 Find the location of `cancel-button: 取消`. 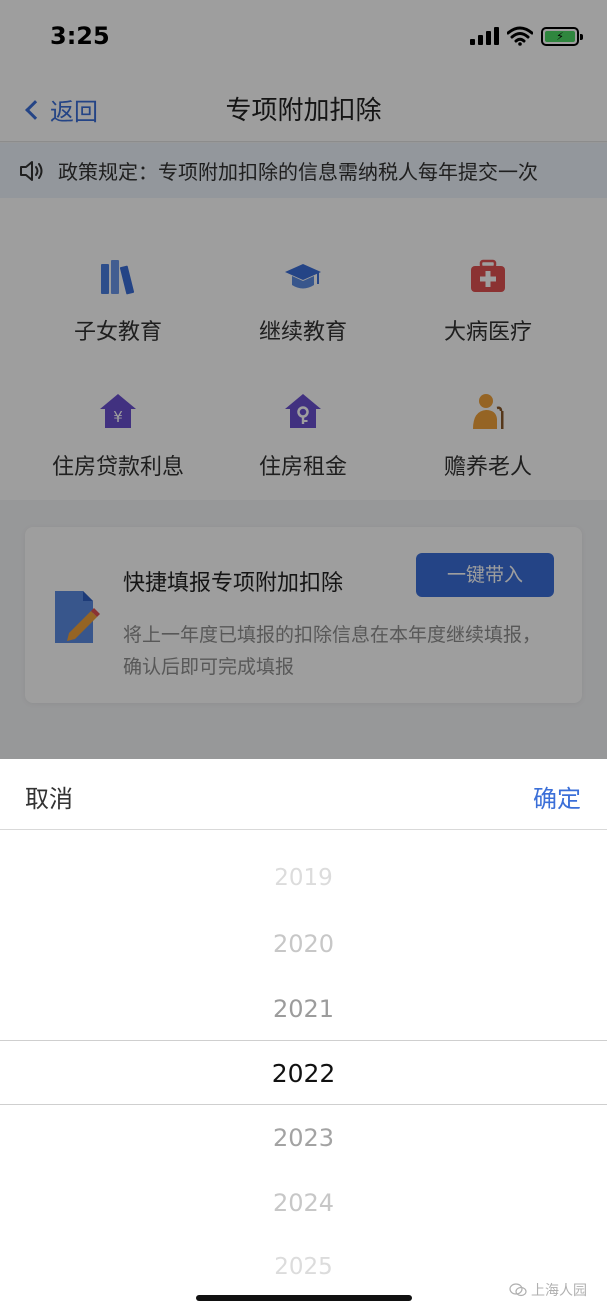

cancel-button: 取消 is located at coordinates (49, 796).